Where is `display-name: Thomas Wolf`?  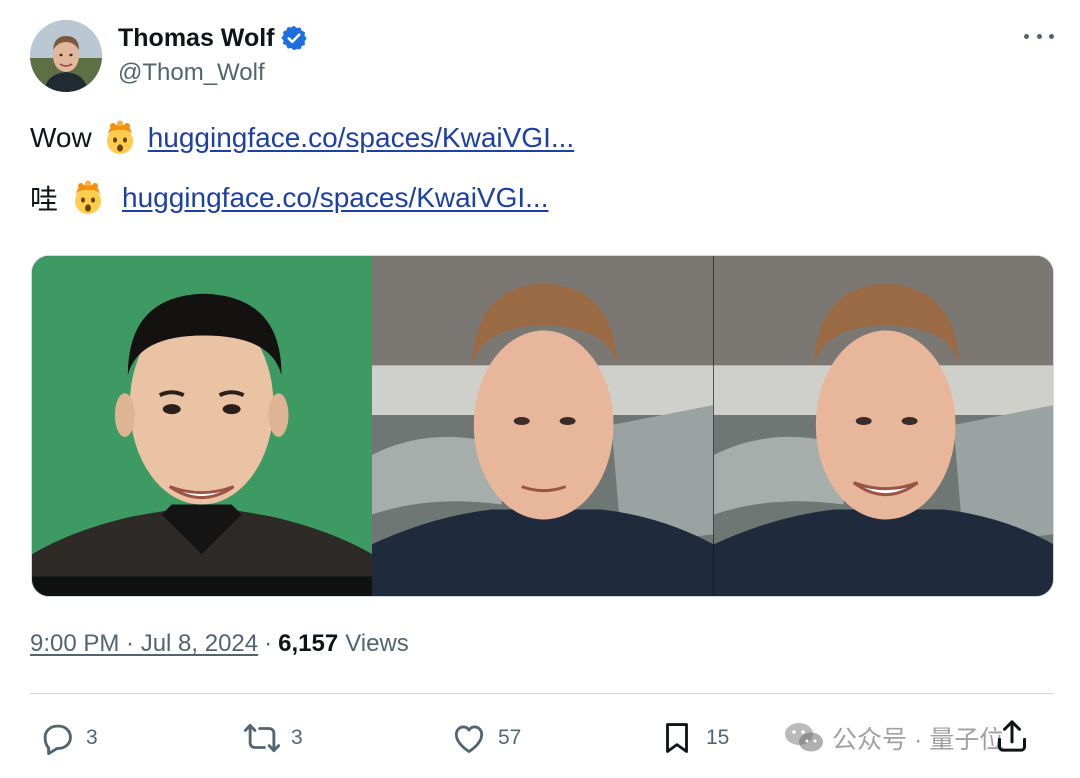
display-name: Thomas Wolf is located at coordinates (196, 38).